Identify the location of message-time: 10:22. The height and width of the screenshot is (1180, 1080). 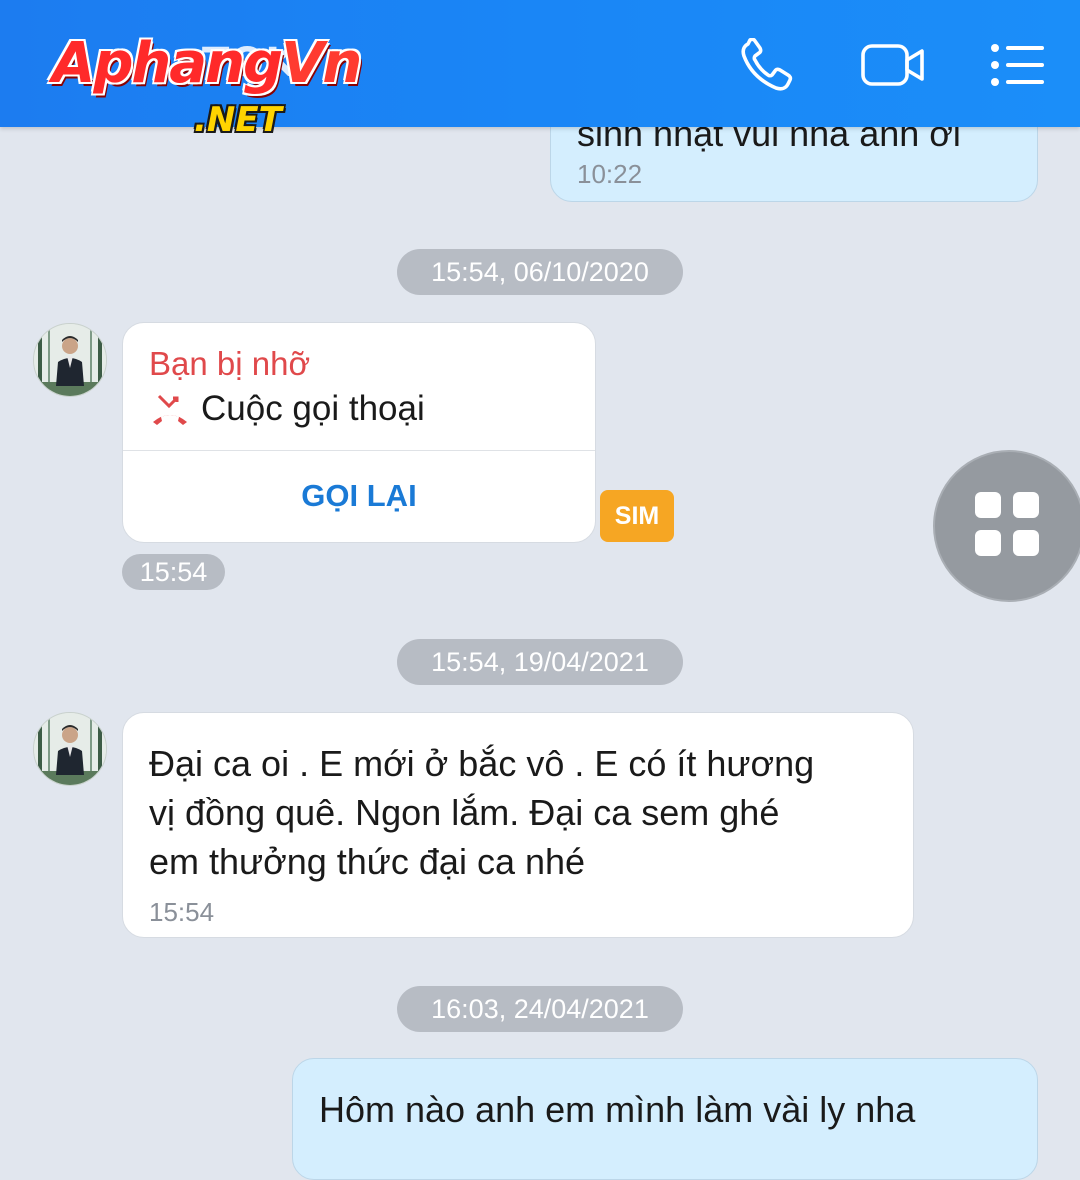
(610, 174).